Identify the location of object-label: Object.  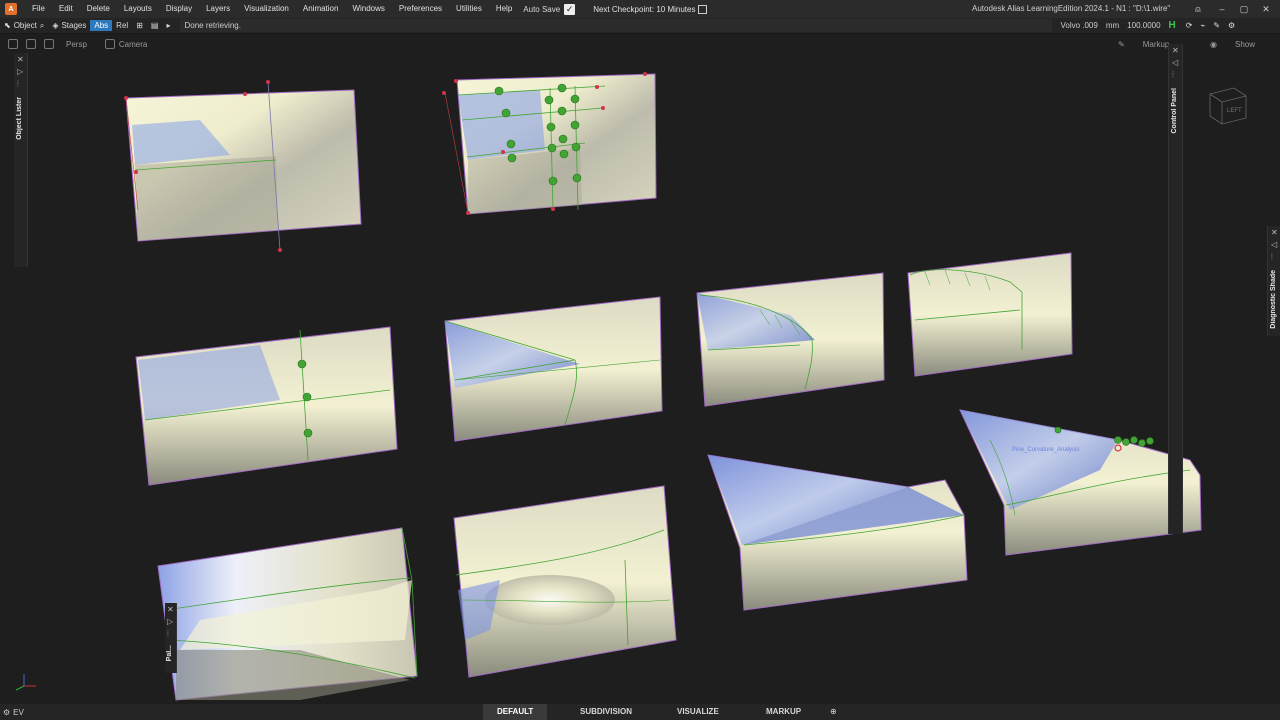
(25, 25).